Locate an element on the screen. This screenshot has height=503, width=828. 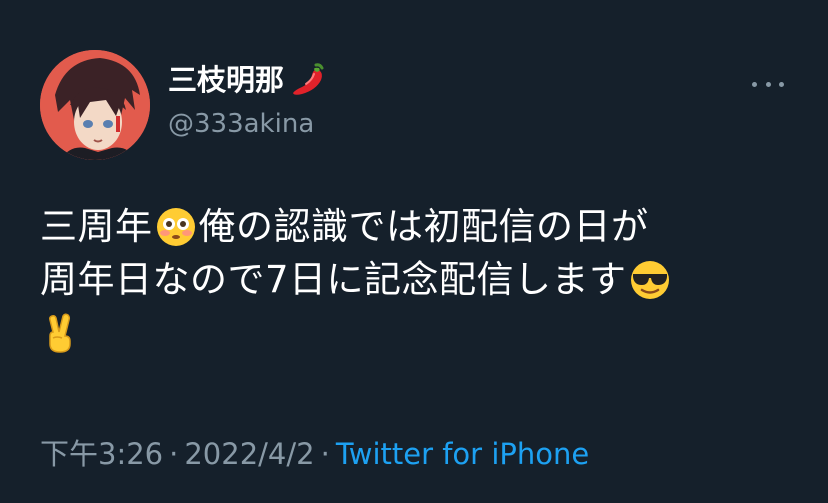
display-name-text: 三枝明那 is located at coordinates (226, 80).